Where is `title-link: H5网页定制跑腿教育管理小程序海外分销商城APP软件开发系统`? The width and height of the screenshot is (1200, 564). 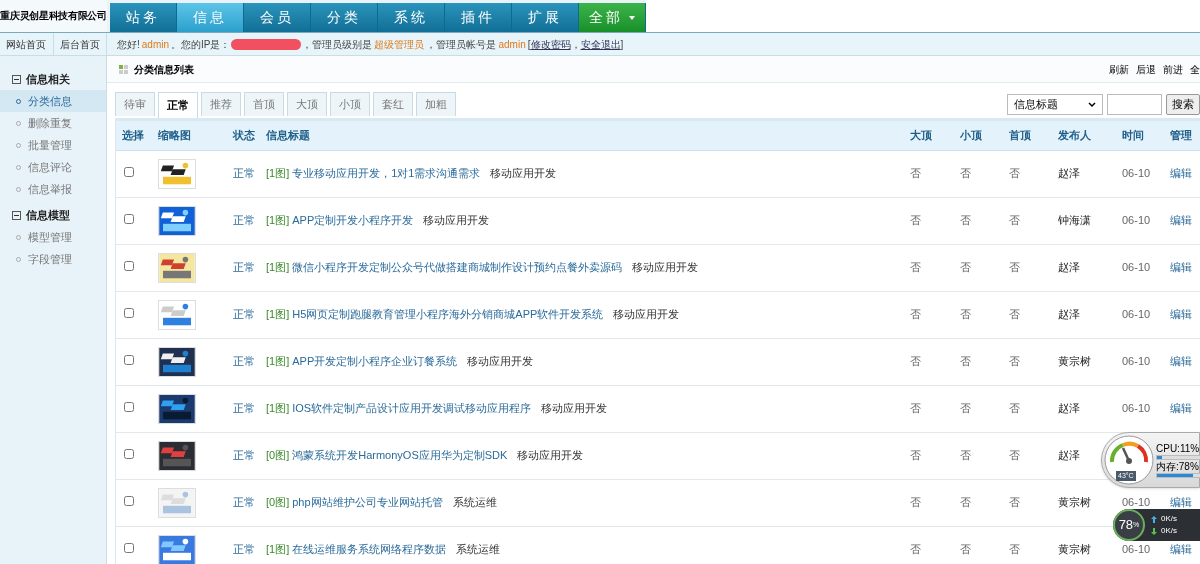 title-link: H5网页定制跑腿教育管理小程序海外分销商城APP软件开发系统 is located at coordinates (448, 314).